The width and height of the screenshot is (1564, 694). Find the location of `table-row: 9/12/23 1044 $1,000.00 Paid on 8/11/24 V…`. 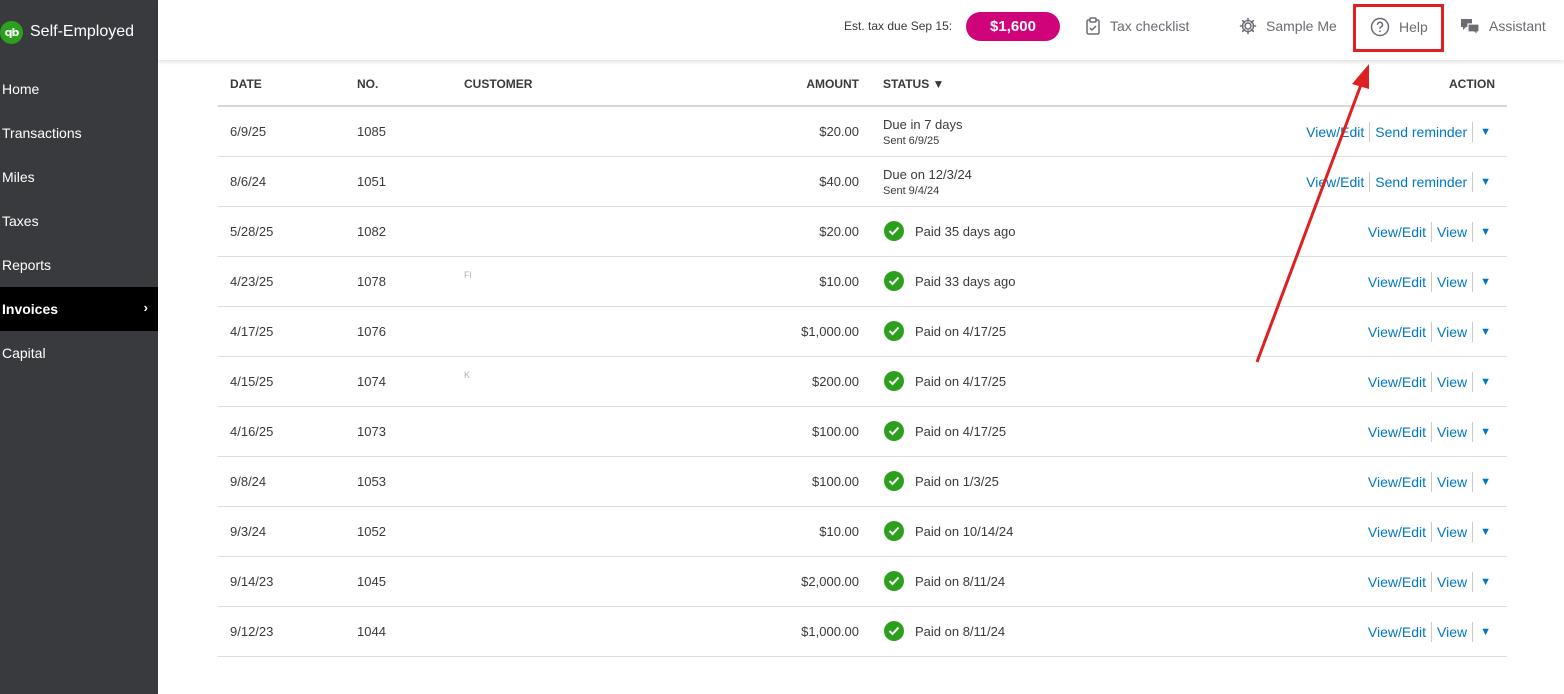

table-row: 9/12/23 1044 $1,000.00 Paid on 8/11/24 V… is located at coordinates (862, 632).